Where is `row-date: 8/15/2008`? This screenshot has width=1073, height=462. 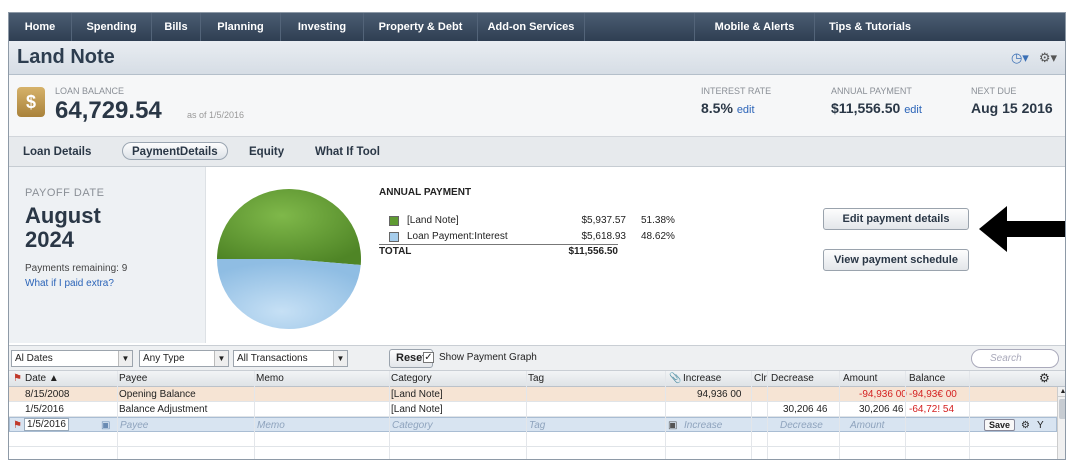 row-date: 8/15/2008 is located at coordinates (47, 394).